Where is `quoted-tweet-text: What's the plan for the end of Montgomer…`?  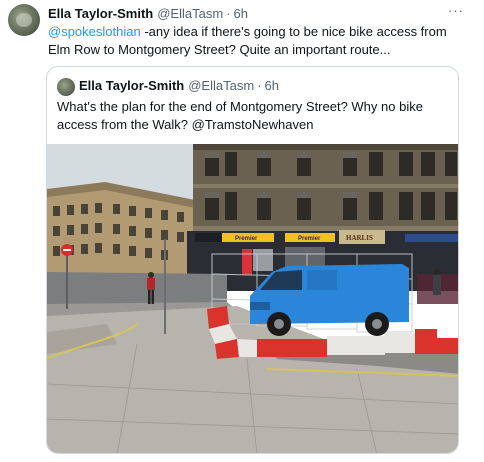 quoted-tweet-text: What's the plan for the end of Montgomer… is located at coordinates (254, 116).